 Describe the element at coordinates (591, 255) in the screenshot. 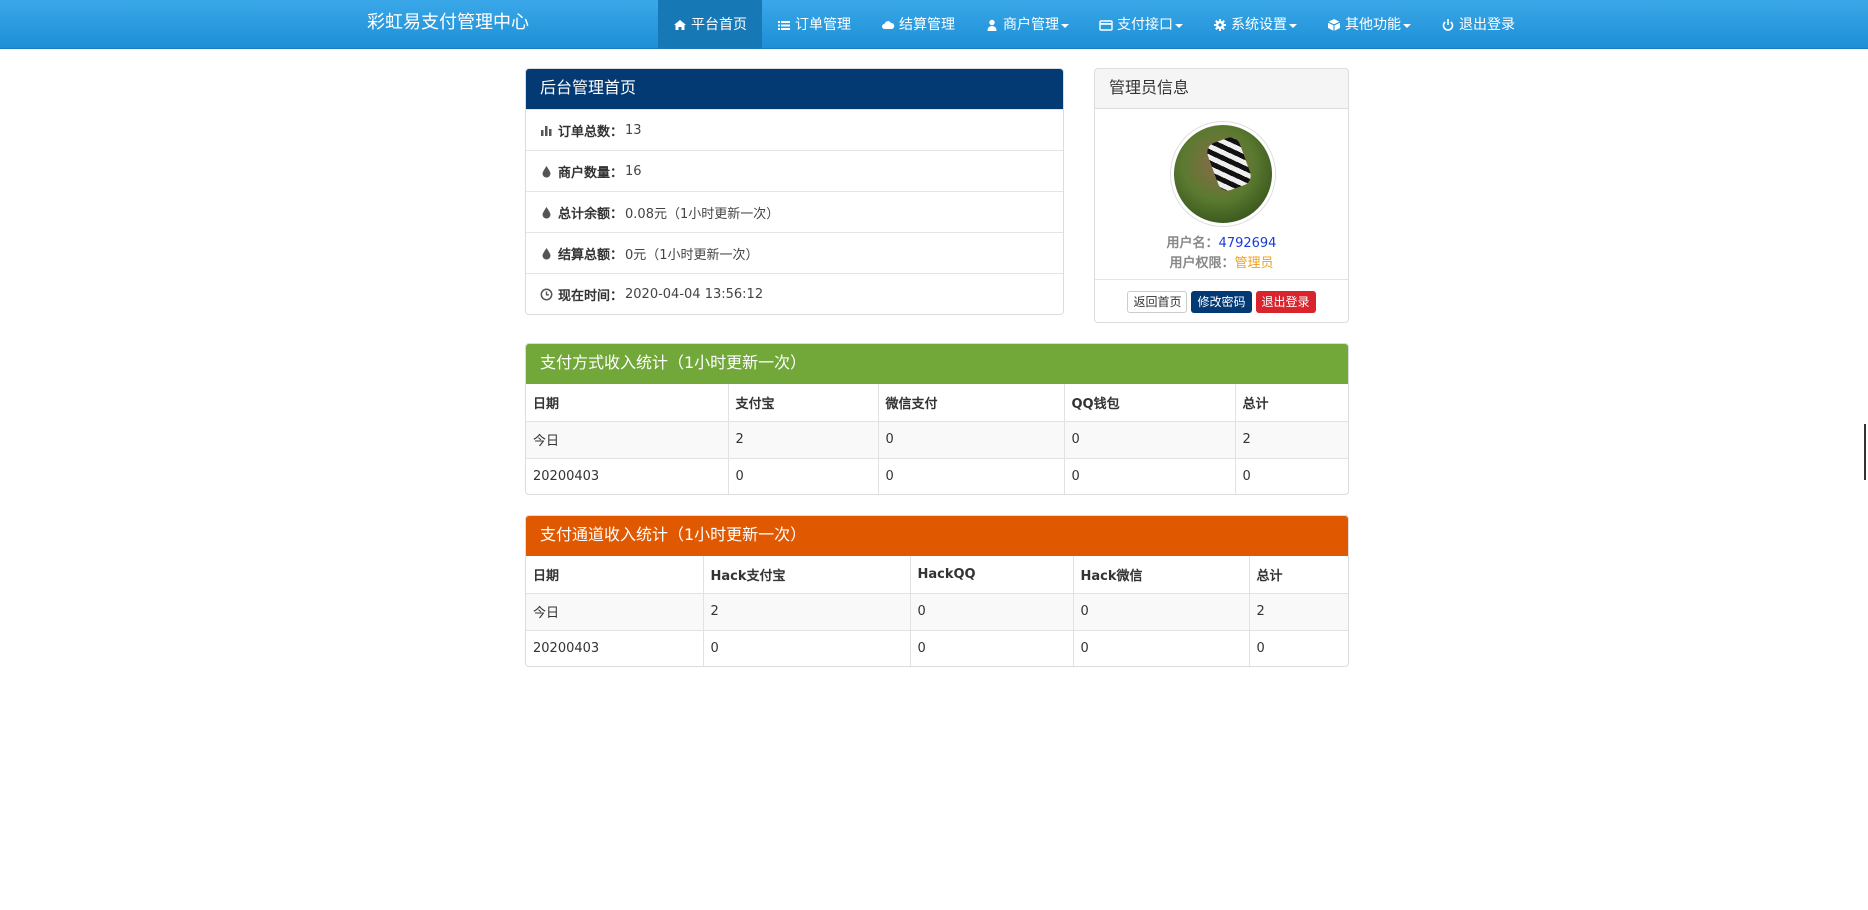

I see `item-label: 结算总额：` at that location.